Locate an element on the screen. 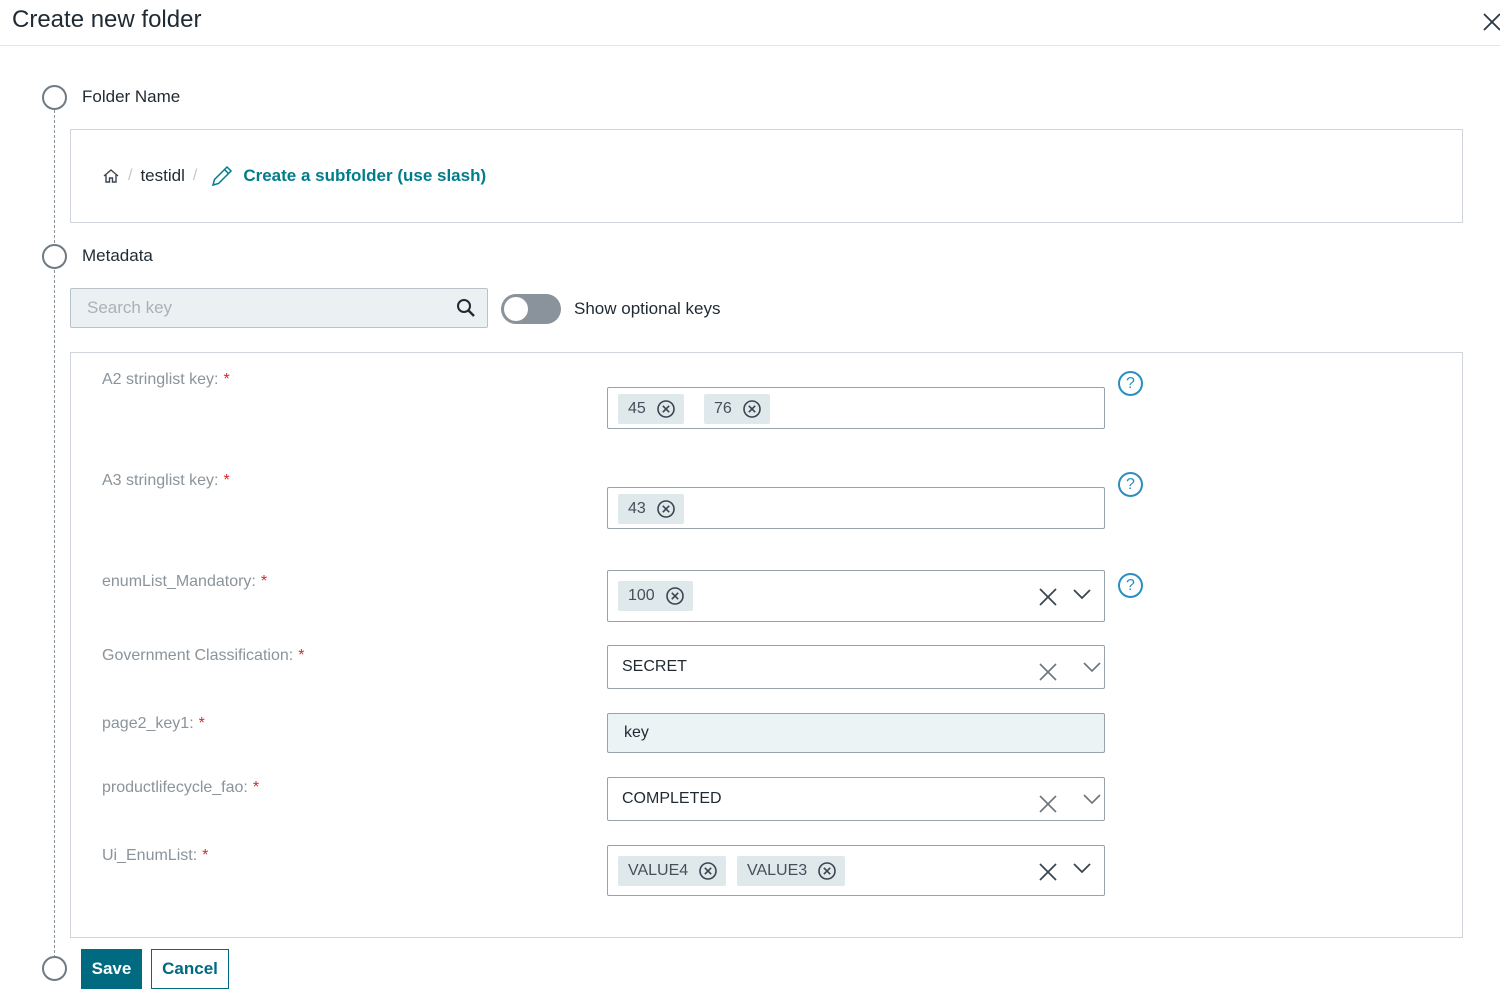  field-label-government-classification: Government Classification: * is located at coordinates (203, 655).